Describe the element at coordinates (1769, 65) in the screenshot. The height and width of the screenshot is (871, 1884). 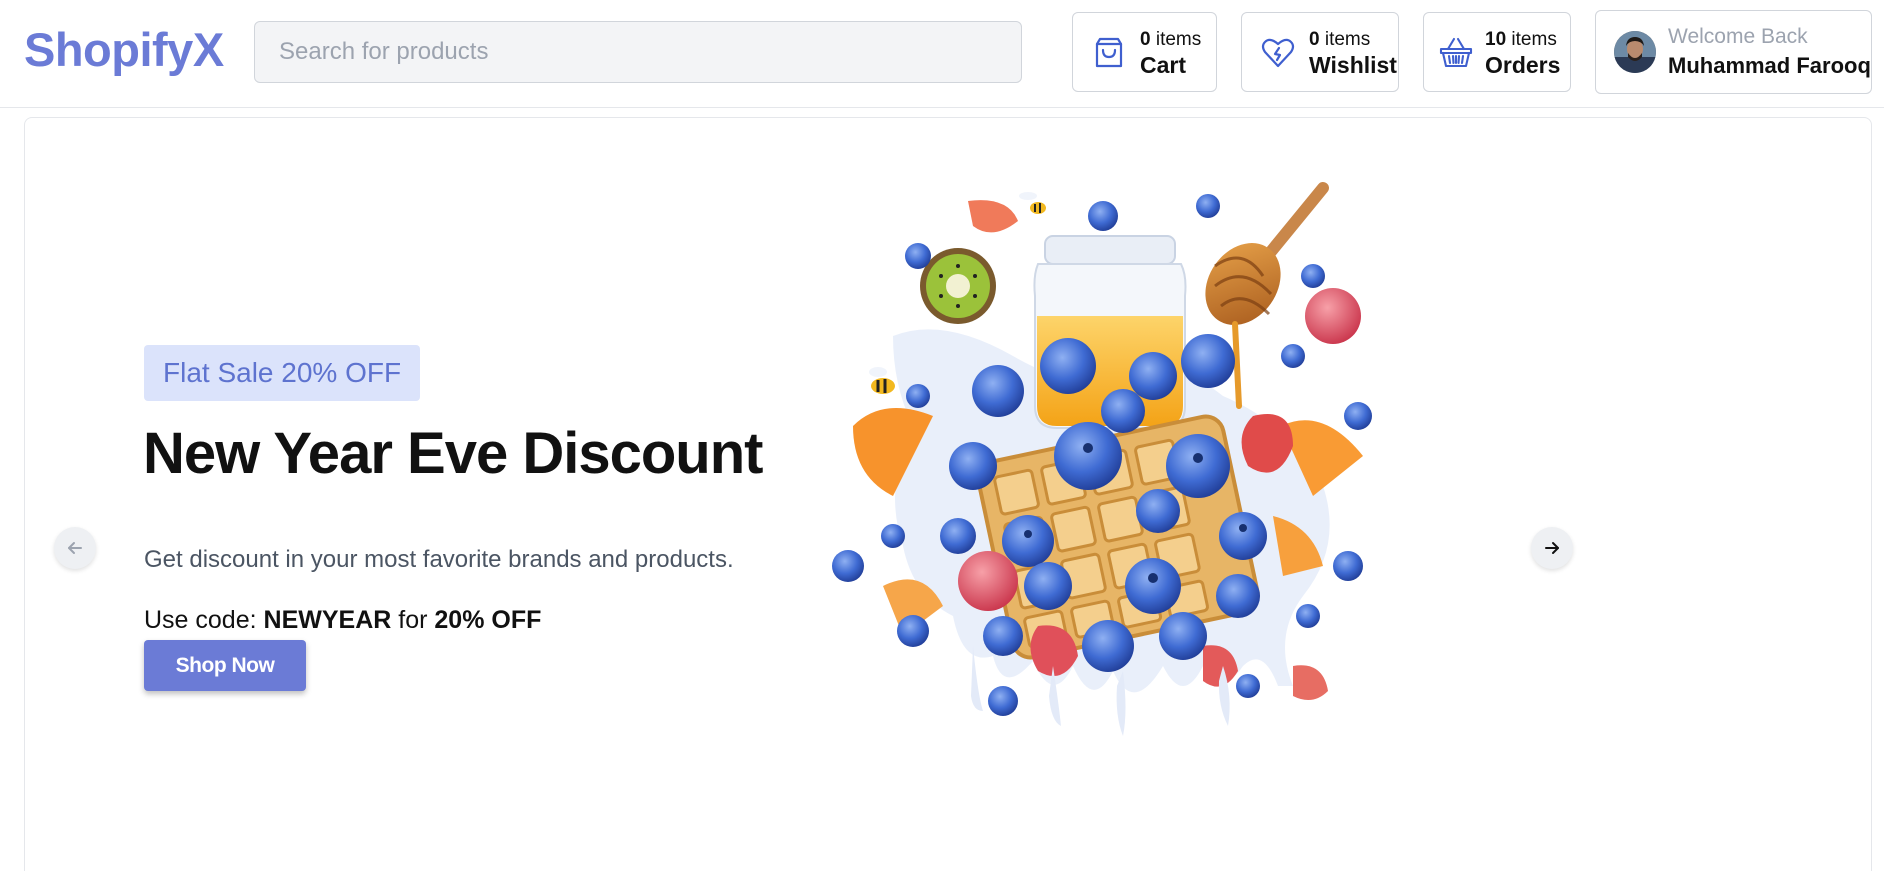
I see `user-name: Muhammad Farooq` at that location.